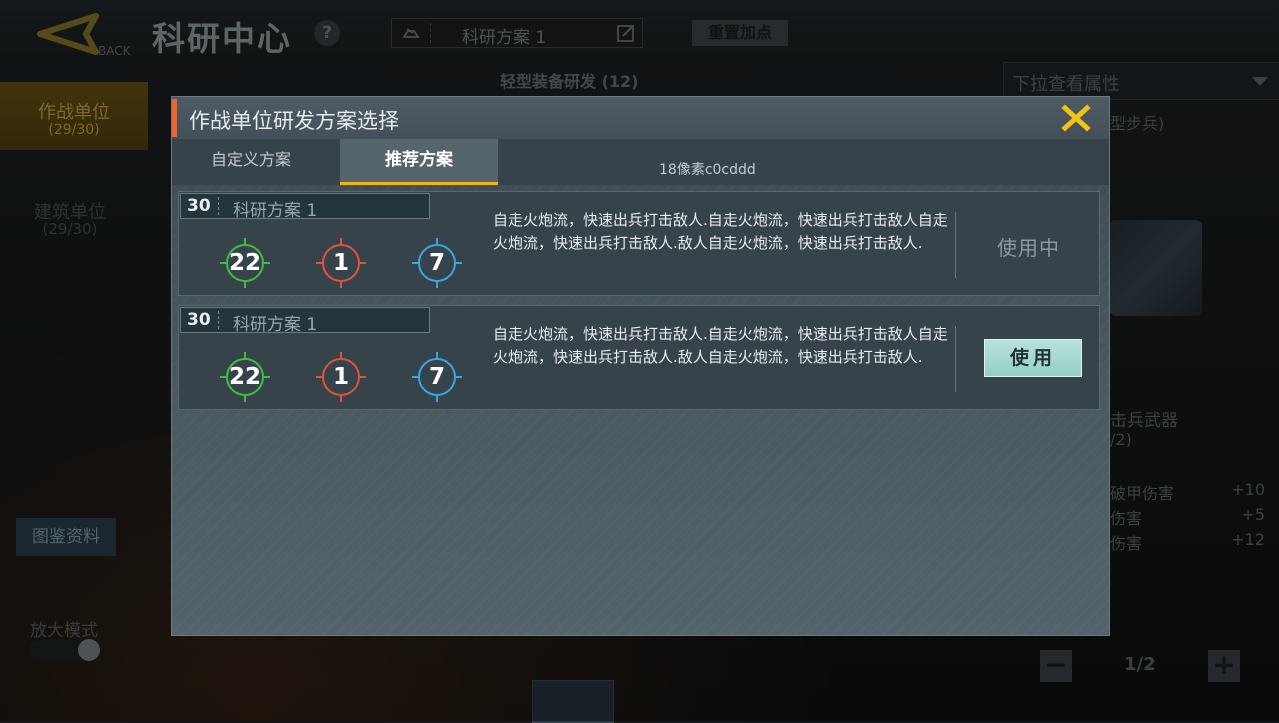 Image resolution: width=1279 pixels, height=723 pixels. I want to click on close-icon, so click(1076, 118).